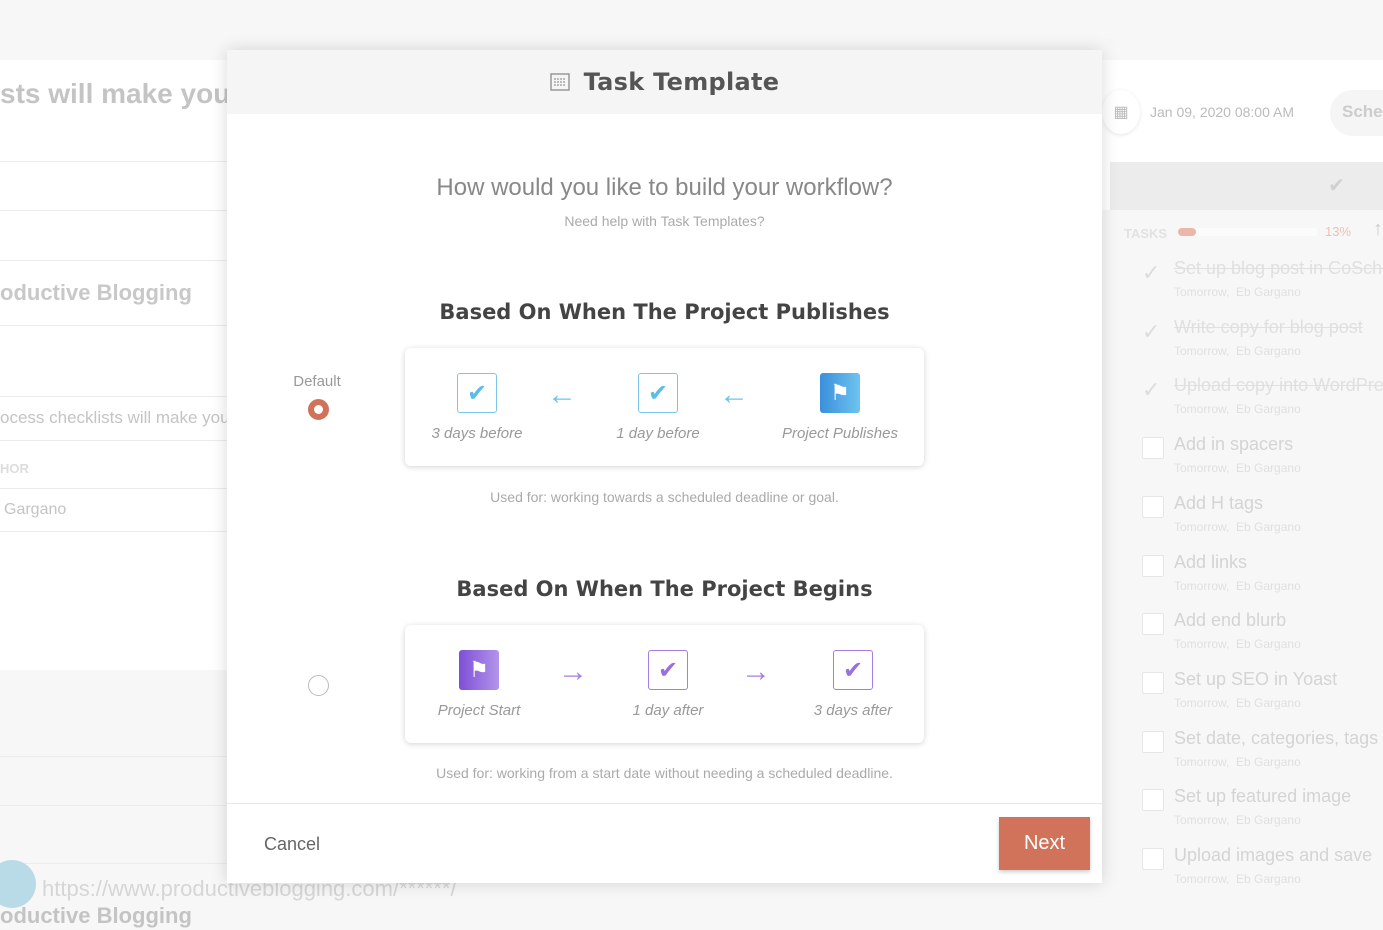 The image size is (1383, 930). What do you see at coordinates (1278, 268) in the screenshot?
I see `task-title: Set up blog post in CoSchedule` at bounding box center [1278, 268].